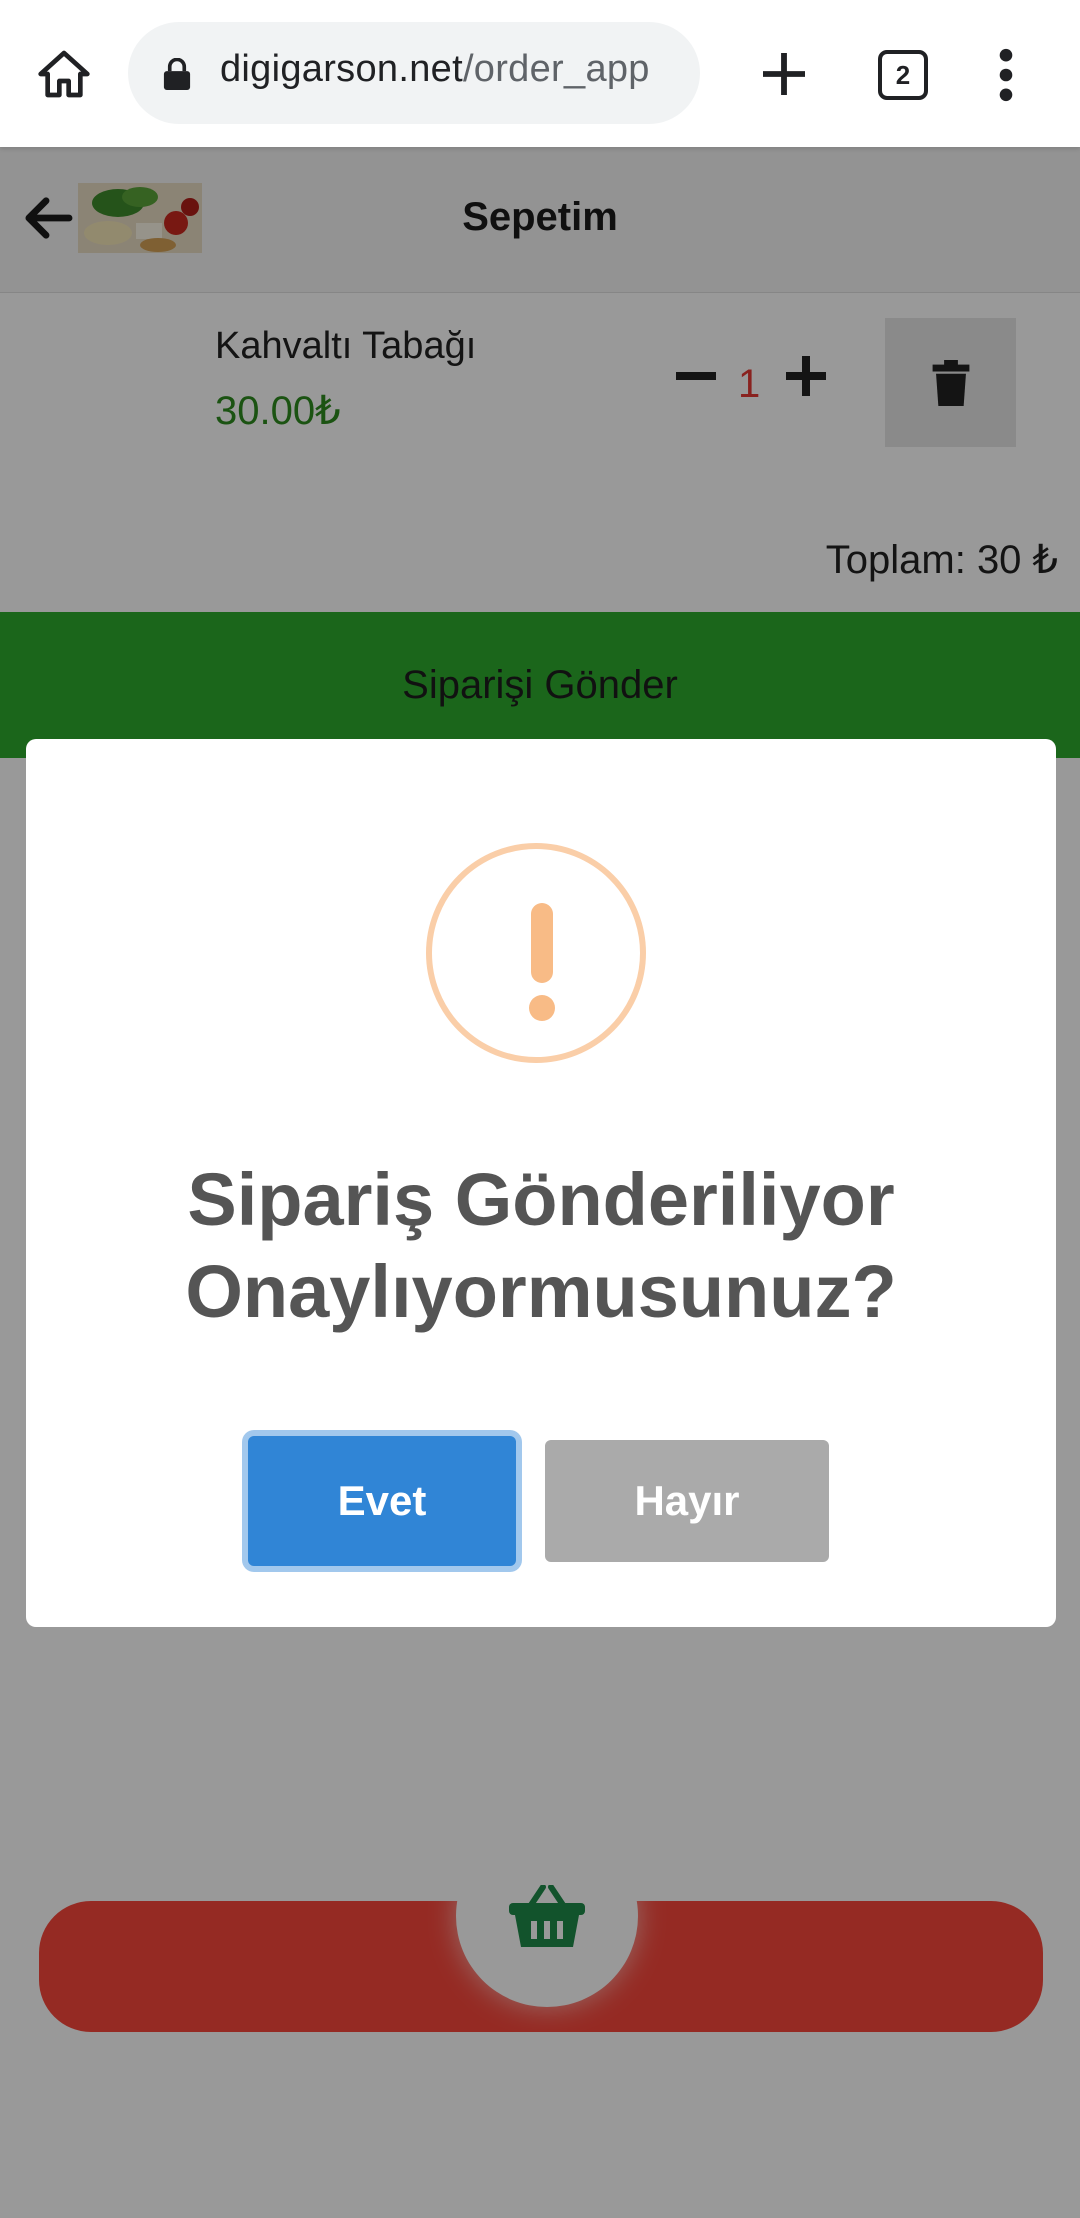 The height and width of the screenshot is (2218, 1080). What do you see at coordinates (687, 1501) in the screenshot?
I see `cancel-button: Hayır` at bounding box center [687, 1501].